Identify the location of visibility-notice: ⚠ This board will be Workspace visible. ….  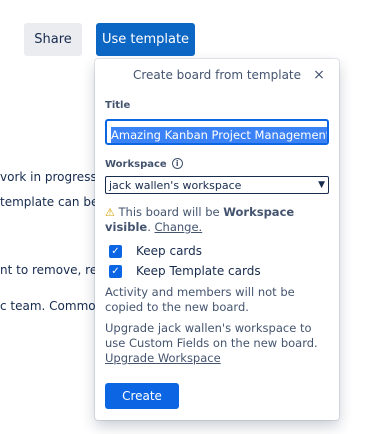
(218, 220).